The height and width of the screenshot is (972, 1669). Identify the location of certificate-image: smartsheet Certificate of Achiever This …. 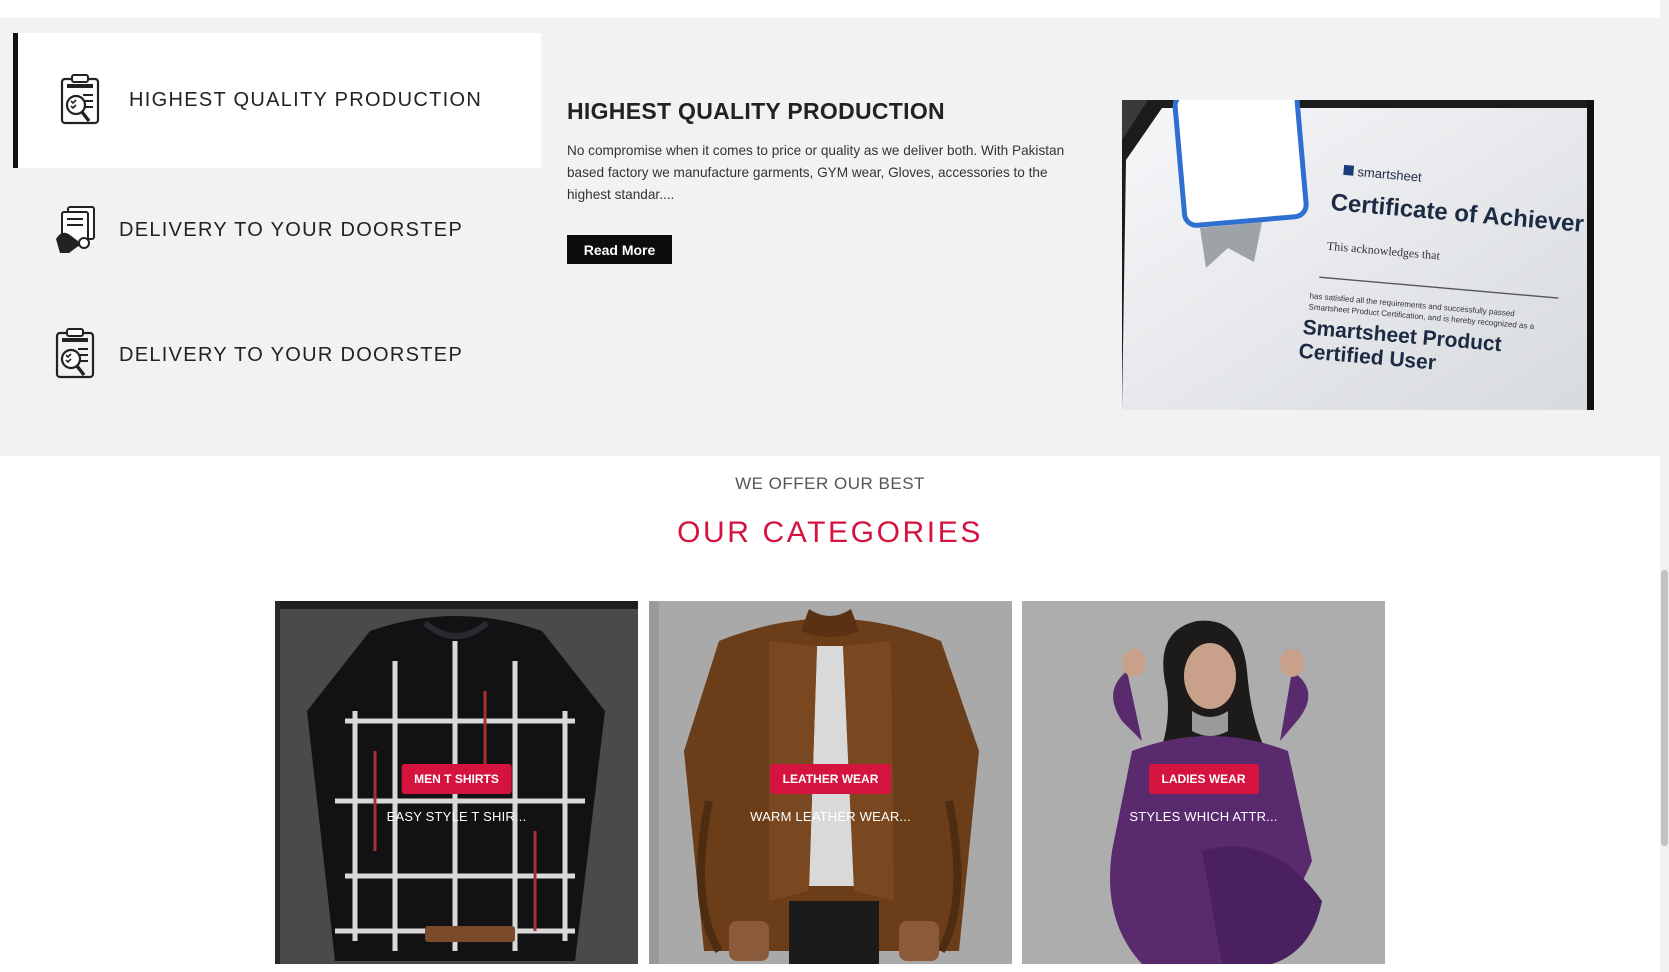
(1358, 255).